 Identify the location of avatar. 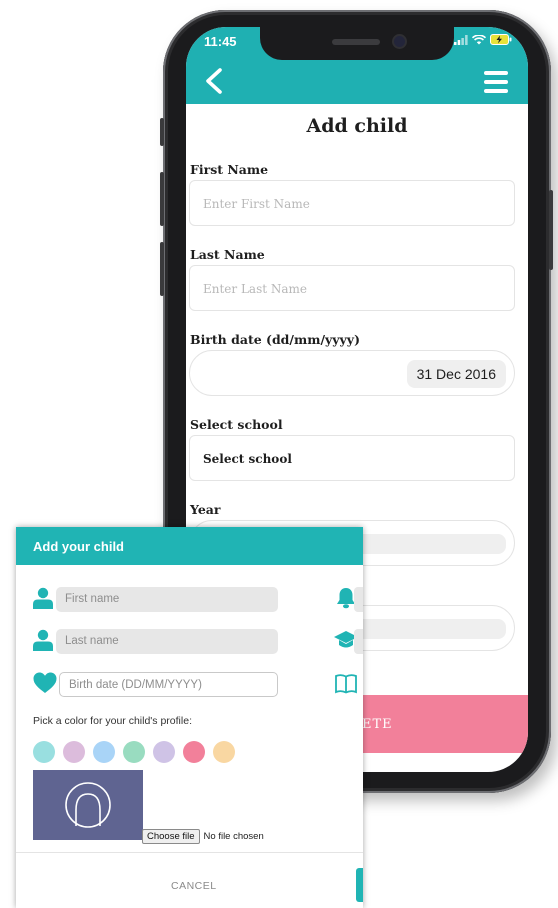
(88, 805).